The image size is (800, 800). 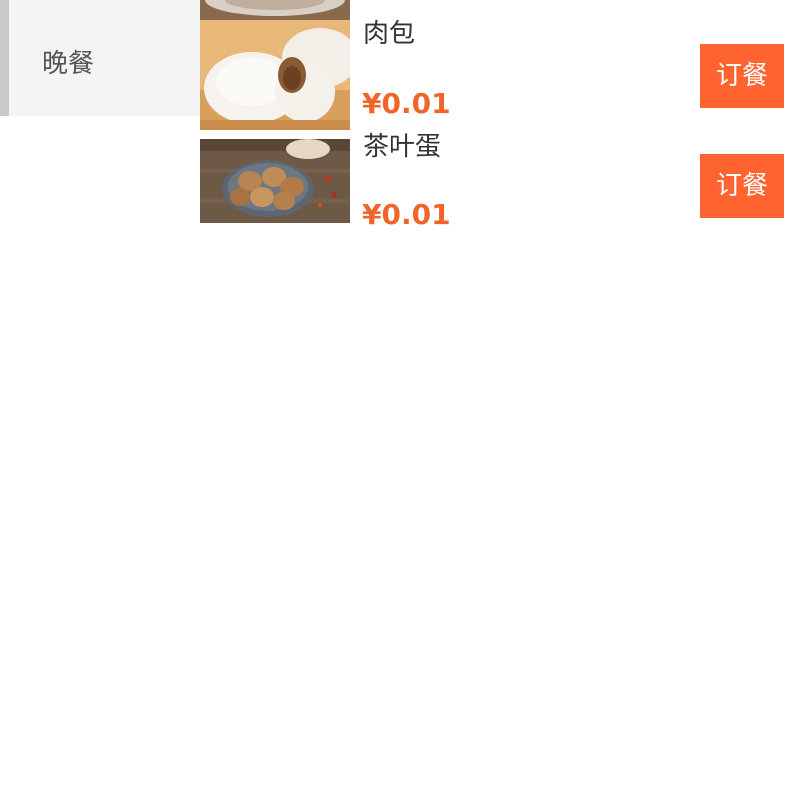 What do you see at coordinates (275, 75) in the screenshot?
I see `steamed-bun-image` at bounding box center [275, 75].